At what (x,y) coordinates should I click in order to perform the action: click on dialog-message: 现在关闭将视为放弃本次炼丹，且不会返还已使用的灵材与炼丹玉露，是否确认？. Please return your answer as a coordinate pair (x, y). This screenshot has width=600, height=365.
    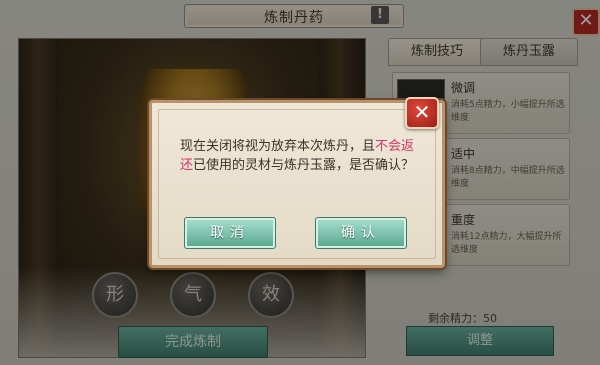
    Looking at the image, I should click on (300, 156).